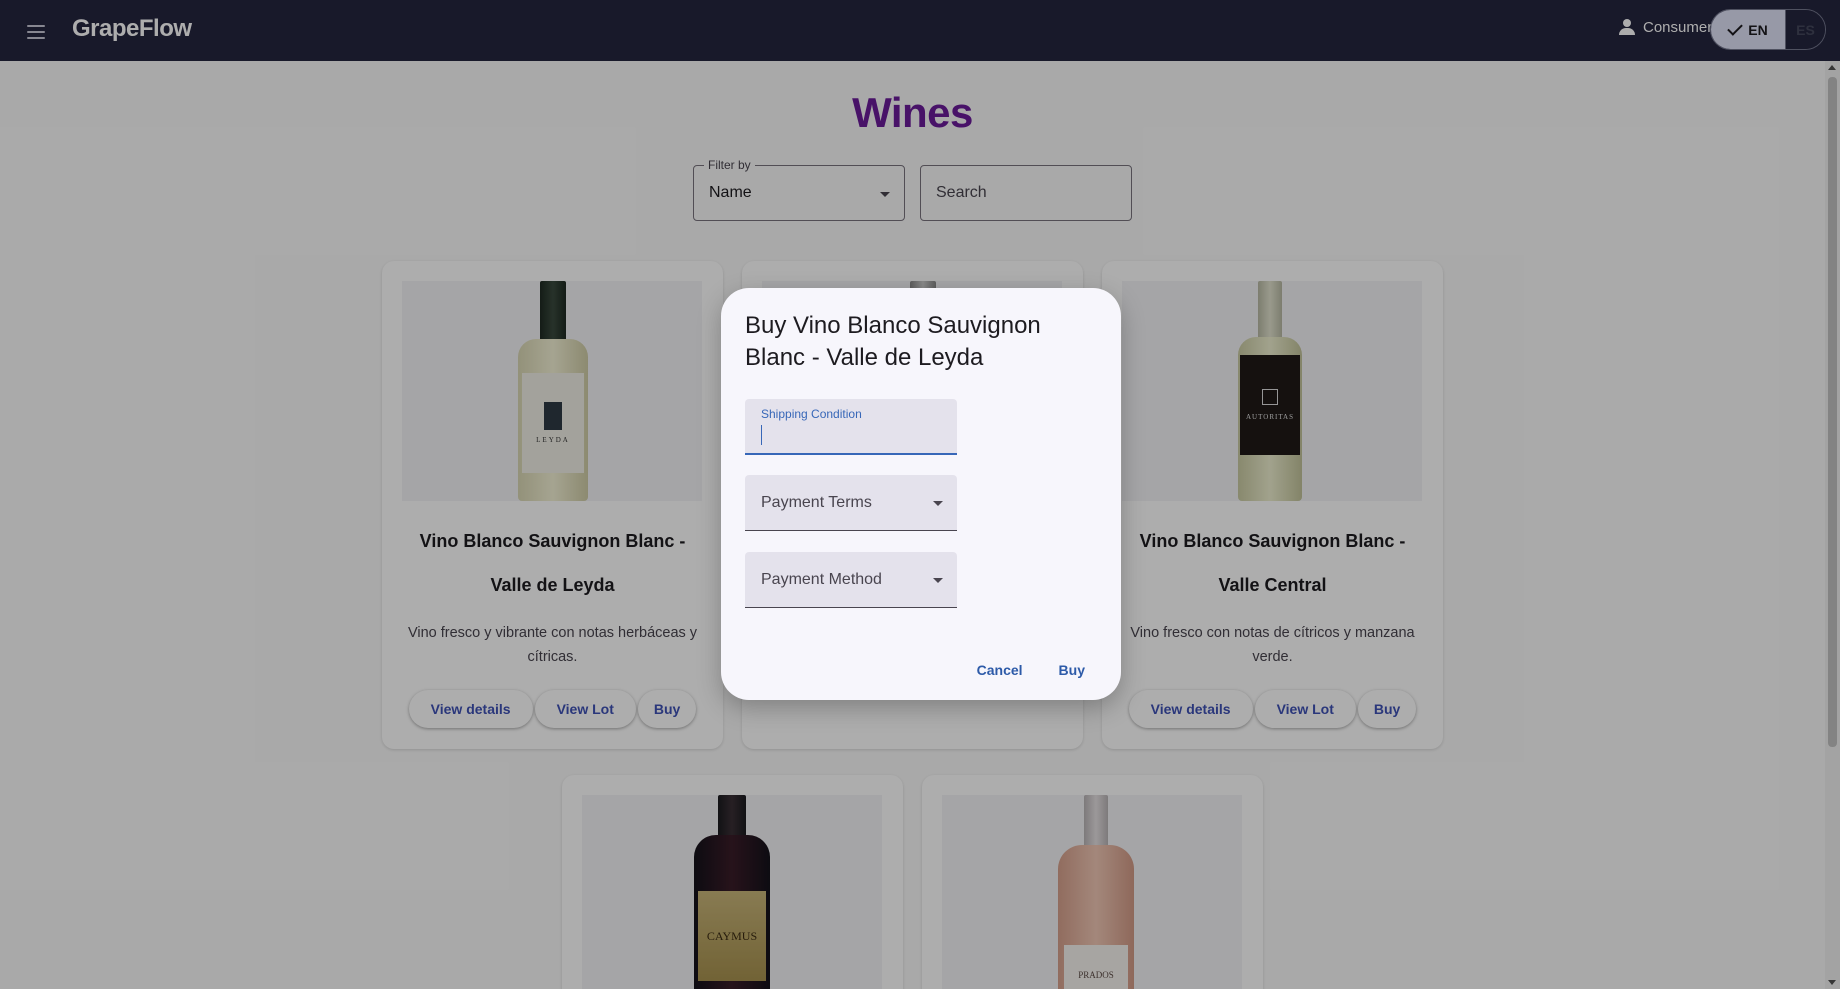 The image size is (1840, 989). What do you see at coordinates (1000, 670) in the screenshot?
I see `cancel-button: Cancel` at bounding box center [1000, 670].